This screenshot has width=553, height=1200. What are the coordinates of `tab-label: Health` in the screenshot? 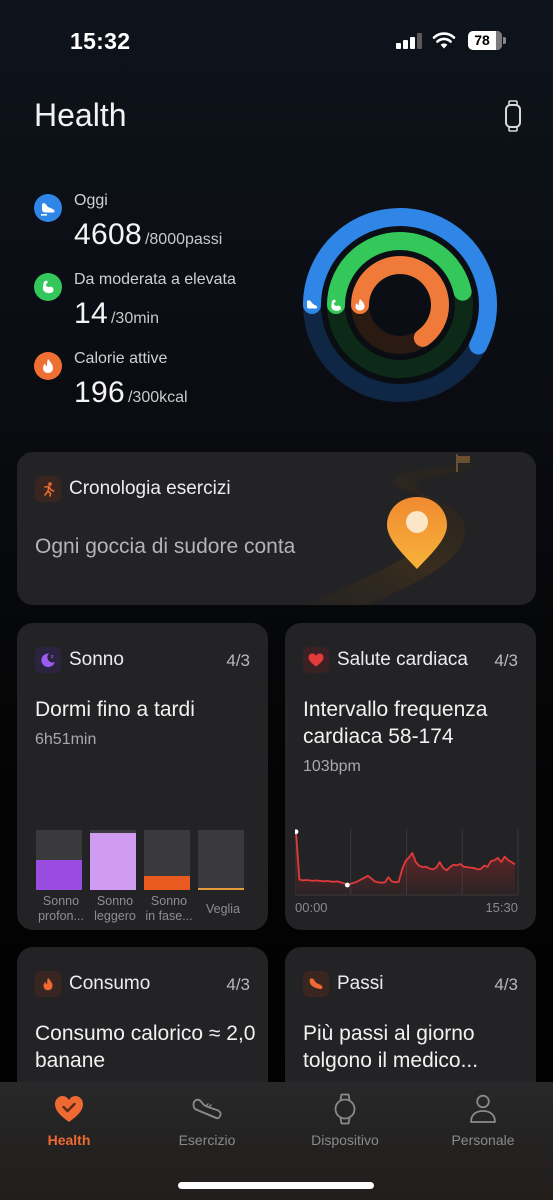 It's located at (69, 1140).